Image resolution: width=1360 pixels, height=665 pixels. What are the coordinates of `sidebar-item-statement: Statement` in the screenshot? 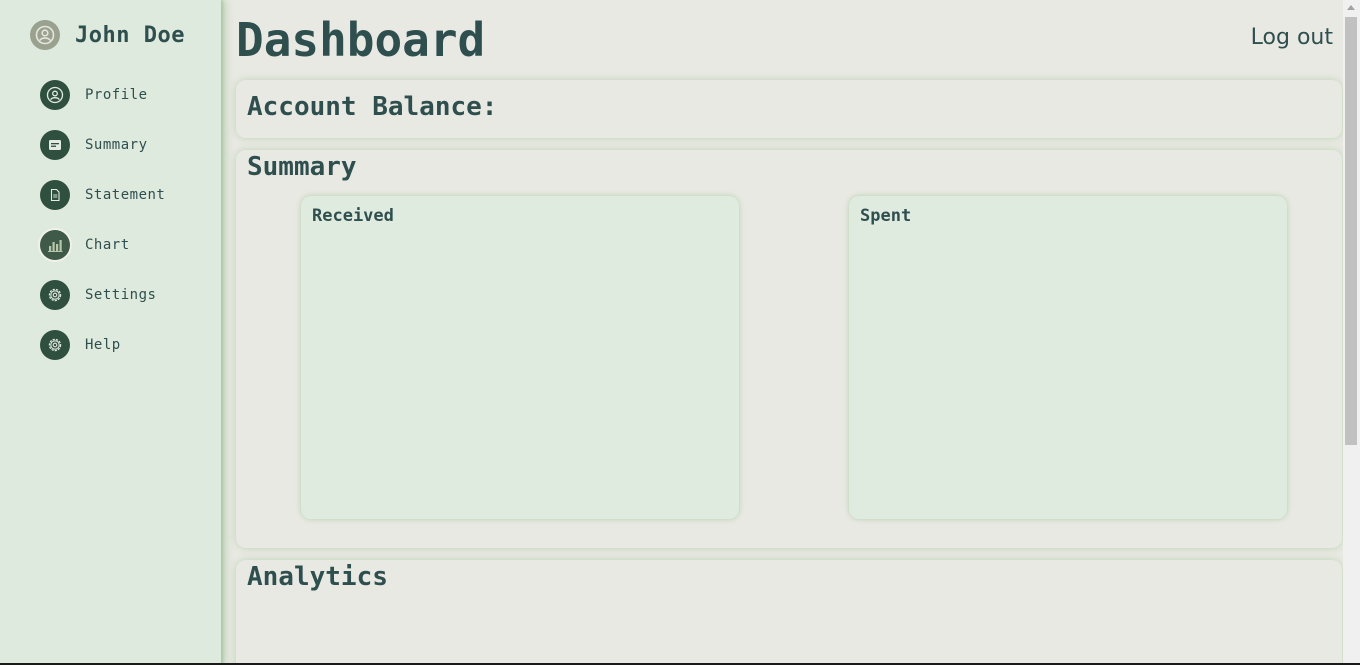 It's located at (102, 195).